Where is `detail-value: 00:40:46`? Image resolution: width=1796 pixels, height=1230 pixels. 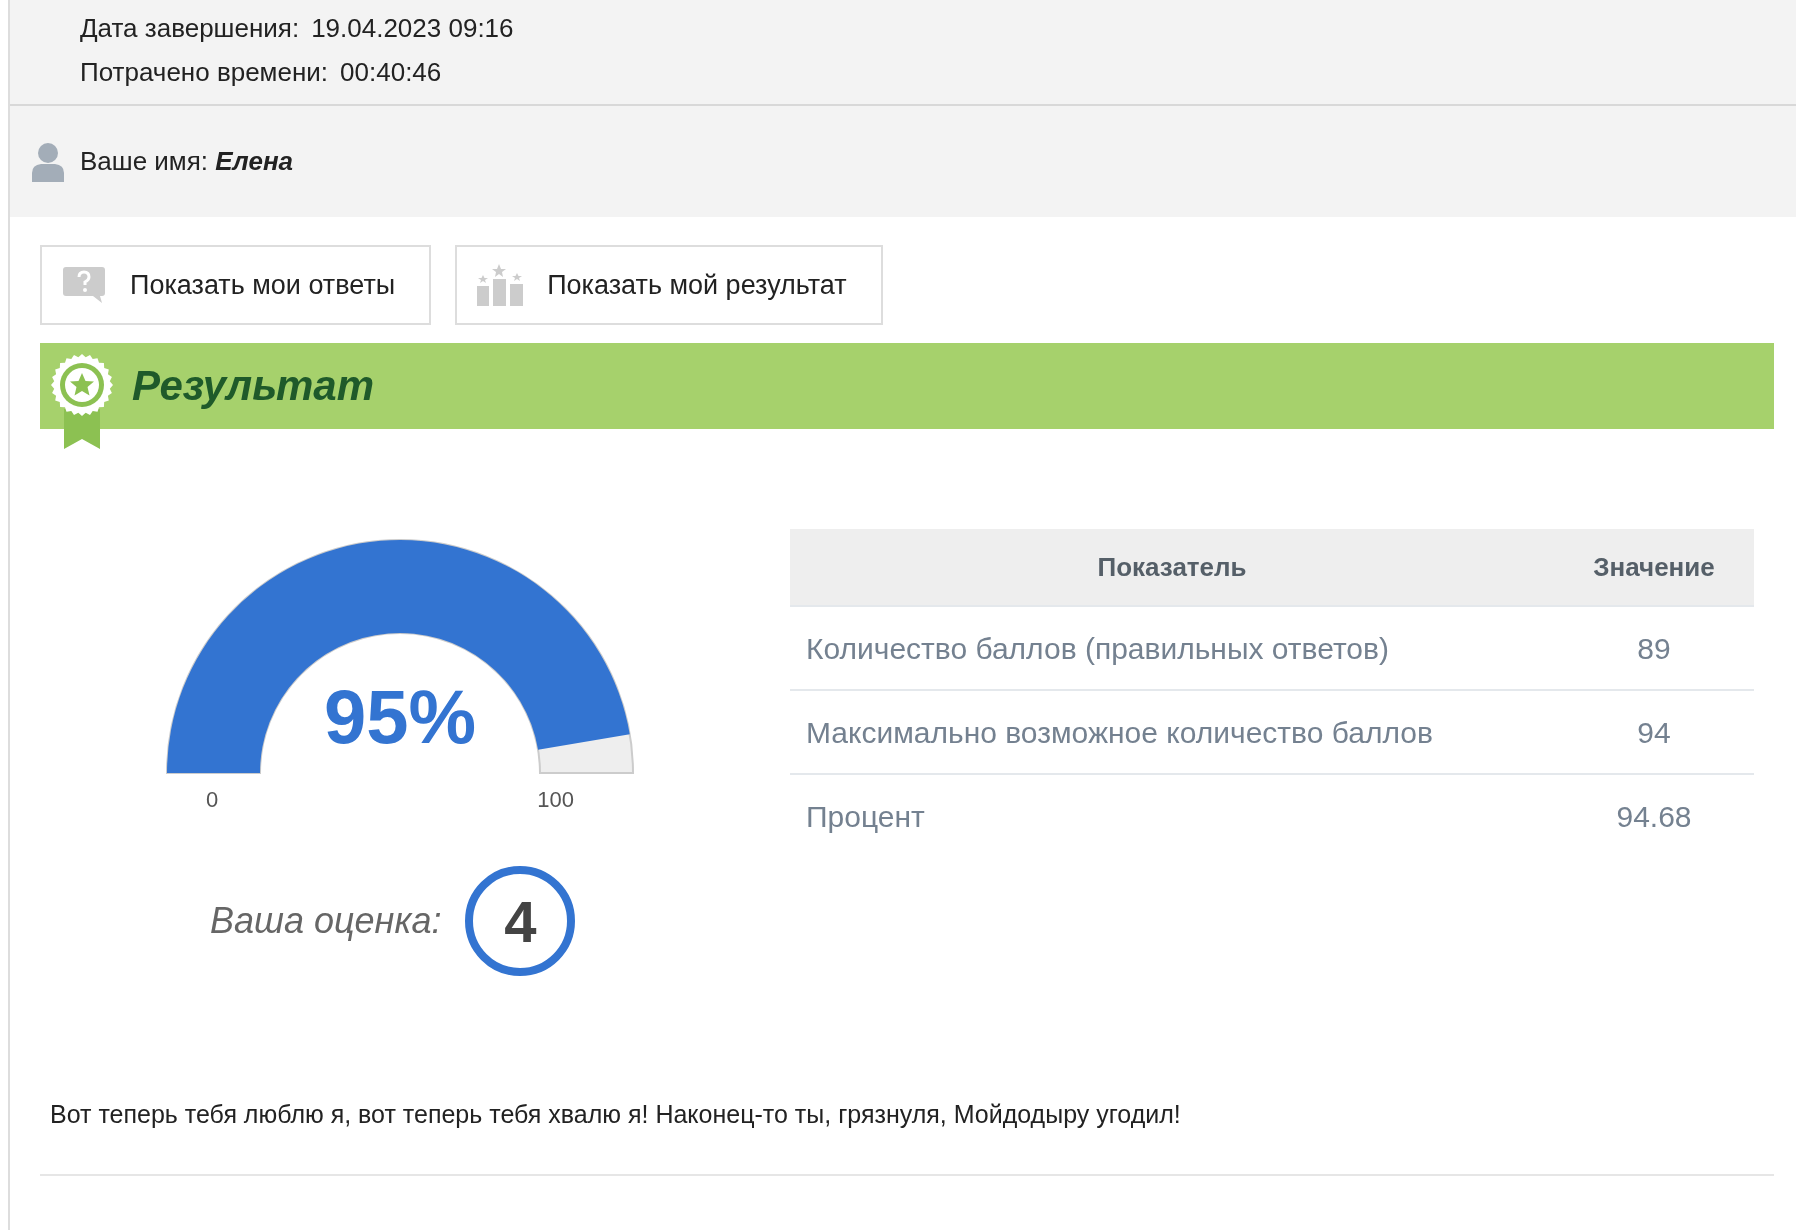 detail-value: 00:40:46 is located at coordinates (391, 72).